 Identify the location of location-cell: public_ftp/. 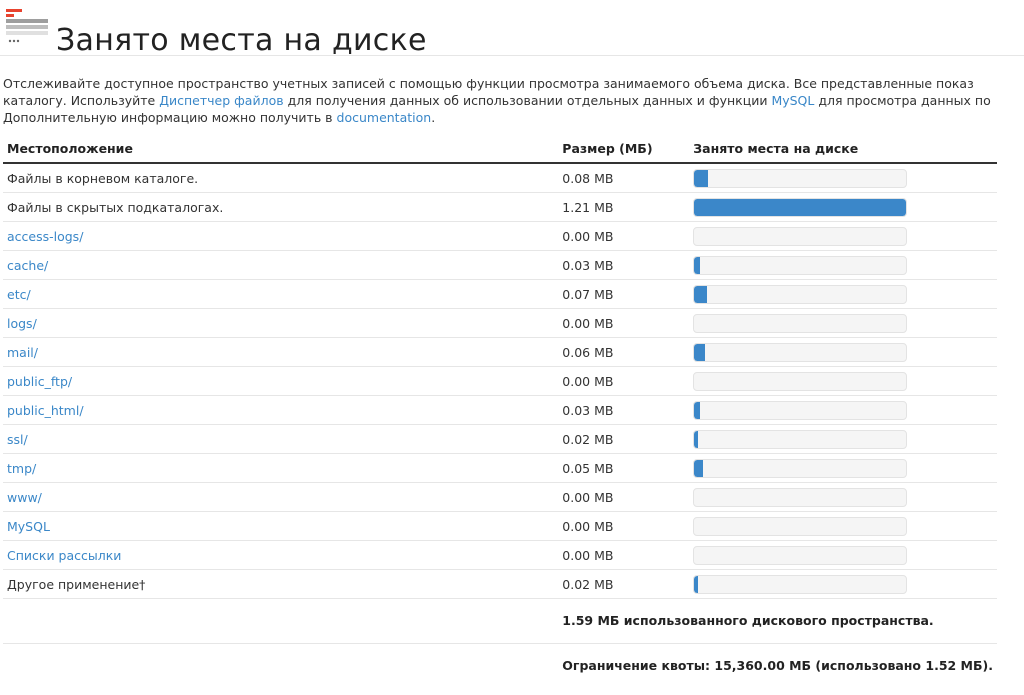
(281, 381).